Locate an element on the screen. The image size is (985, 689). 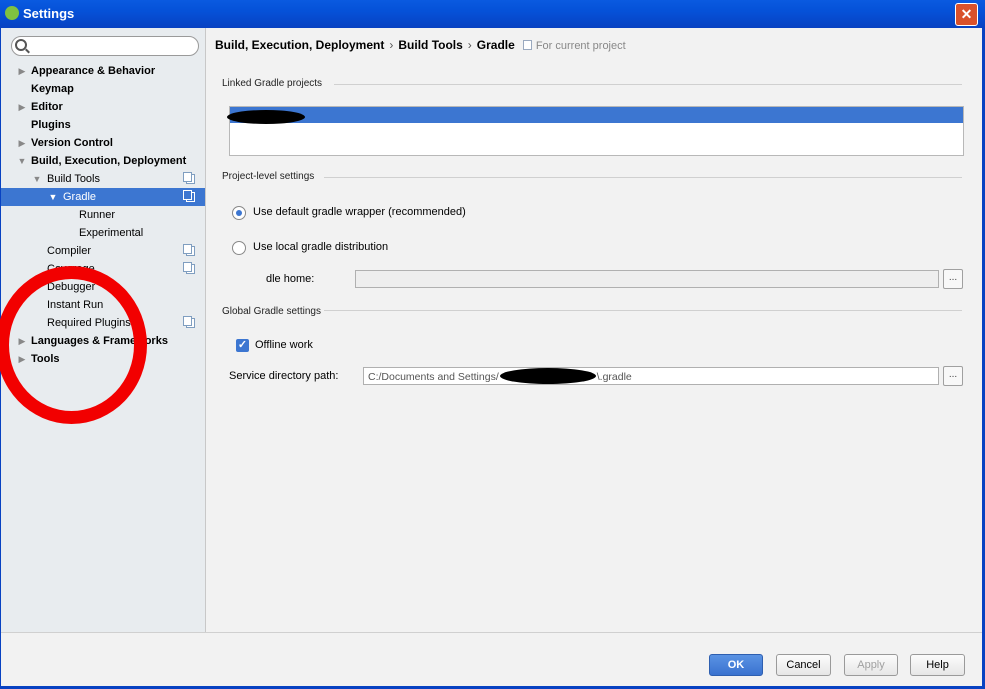
linked-projects-title: Linked Gradle projects is located at coordinates (272, 83).